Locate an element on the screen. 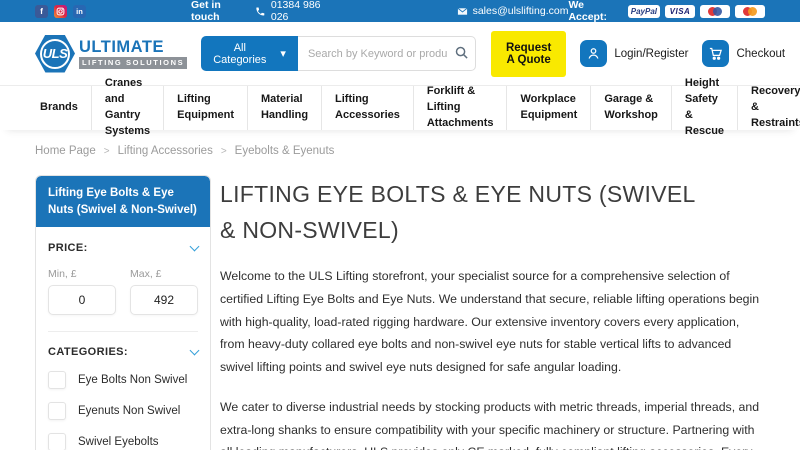 The image size is (800, 450). logo-monogram: ULS is located at coordinates (55, 53).